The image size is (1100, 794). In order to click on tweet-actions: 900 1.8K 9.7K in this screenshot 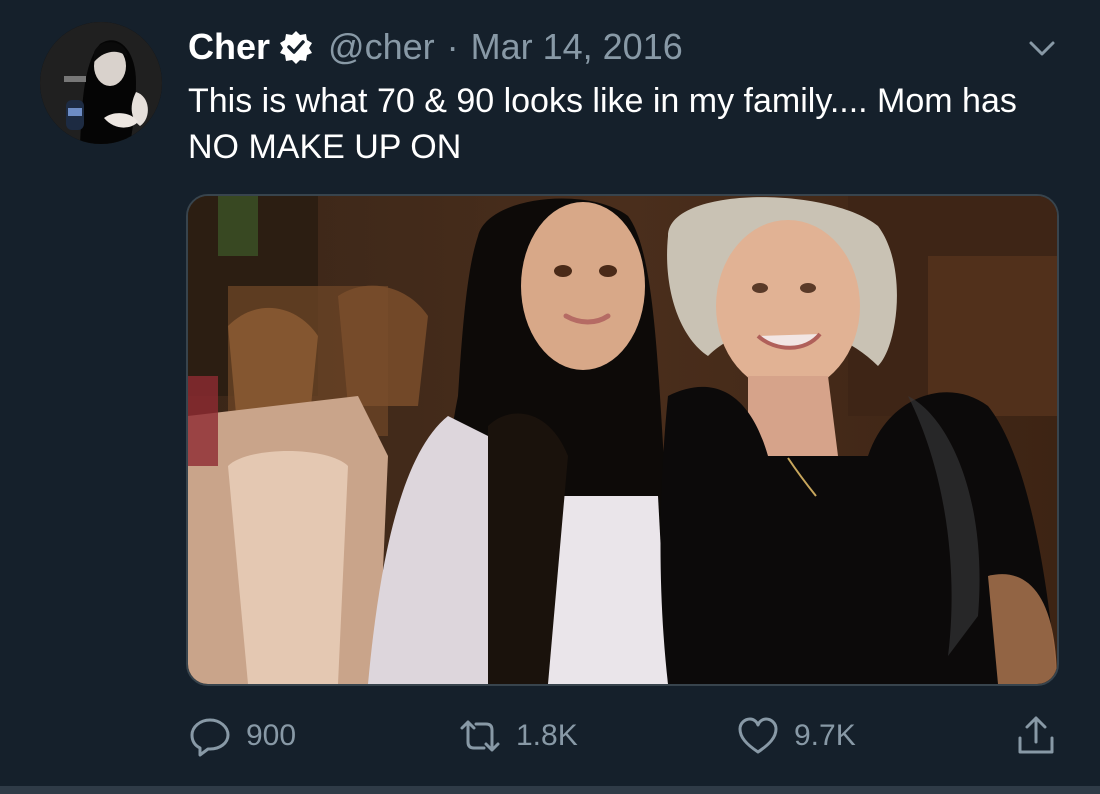, I will do `click(550, 736)`.